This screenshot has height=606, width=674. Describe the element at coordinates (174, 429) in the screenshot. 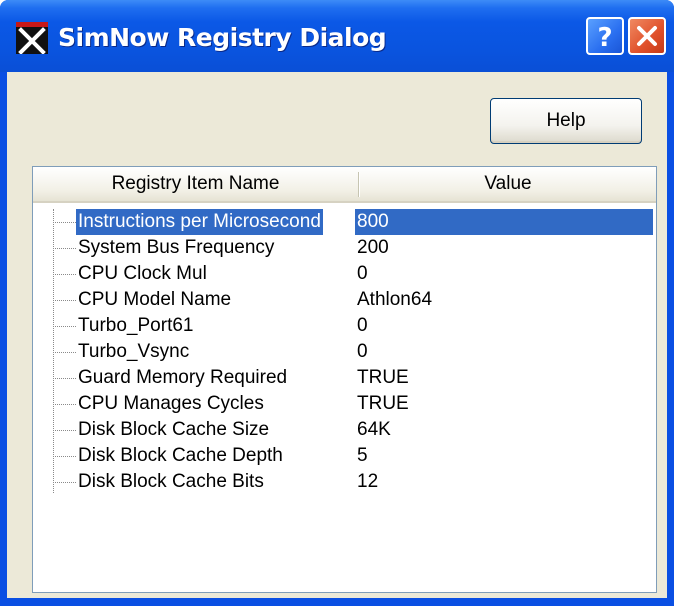

I see `registry-item-name: Disk Block Cache Size` at that location.